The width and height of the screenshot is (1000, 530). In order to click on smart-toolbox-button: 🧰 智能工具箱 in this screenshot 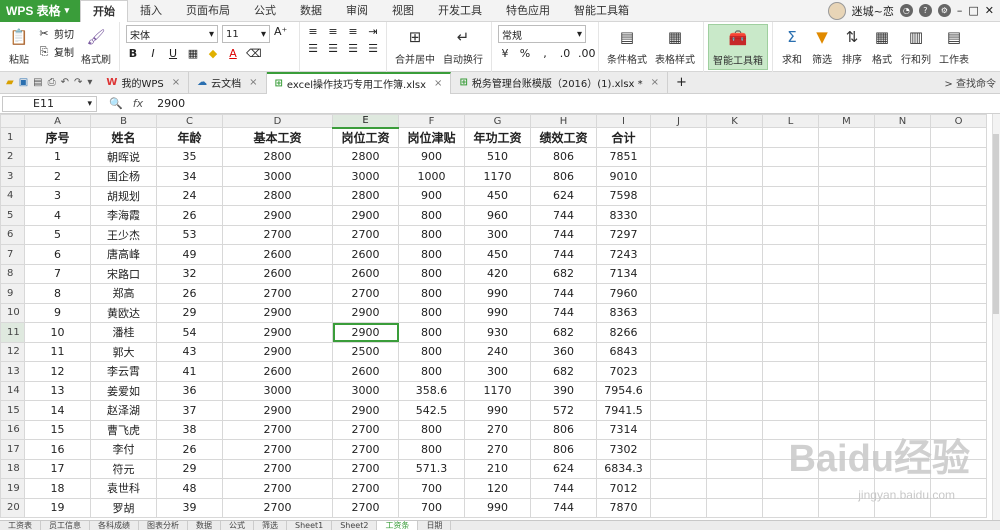, I will do `click(738, 47)`.